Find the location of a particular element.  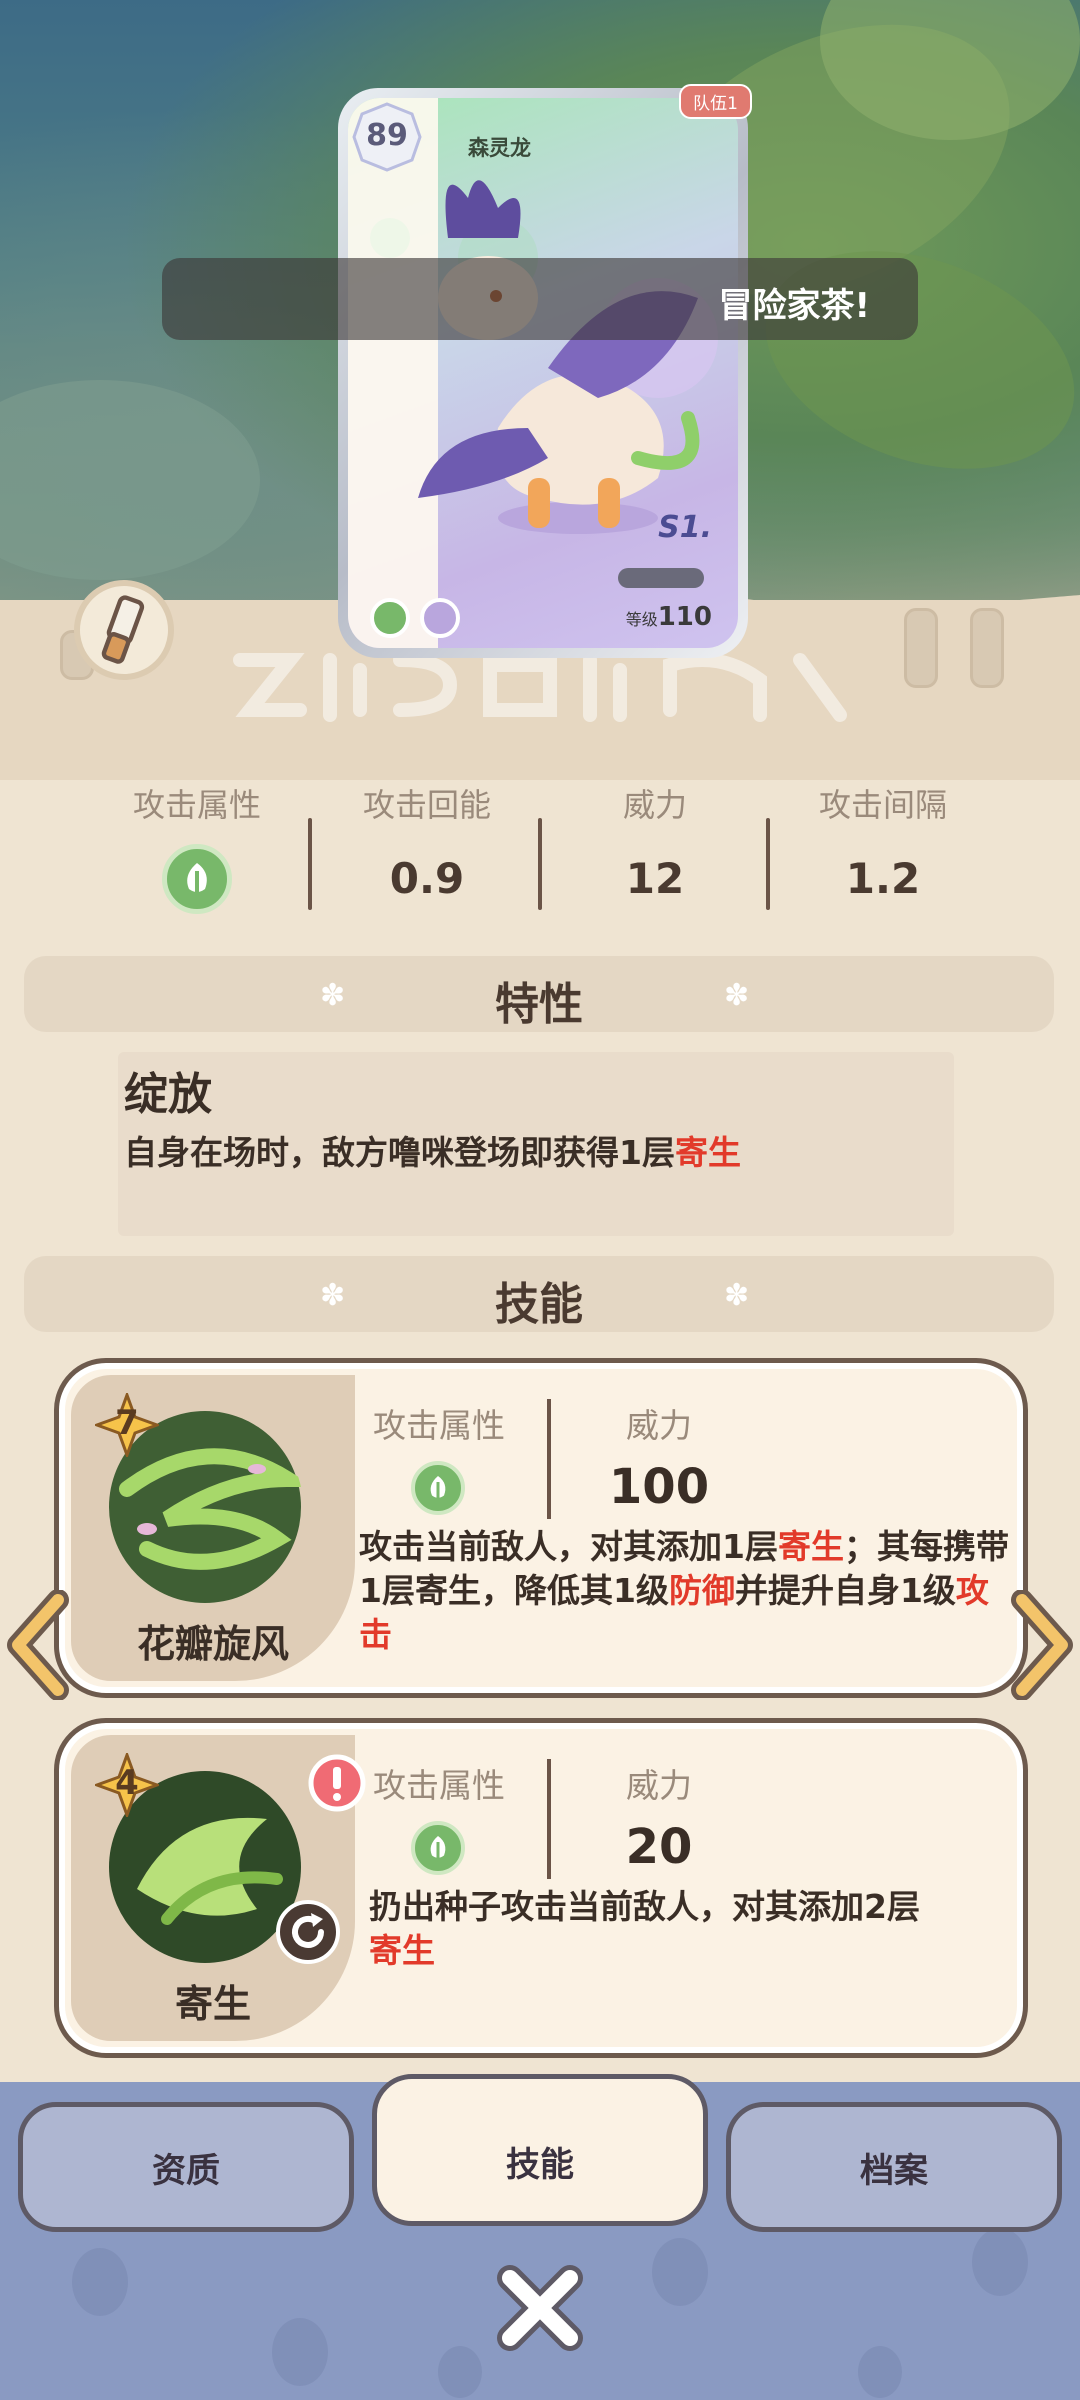

grass-type-icon is located at coordinates (390, 238).